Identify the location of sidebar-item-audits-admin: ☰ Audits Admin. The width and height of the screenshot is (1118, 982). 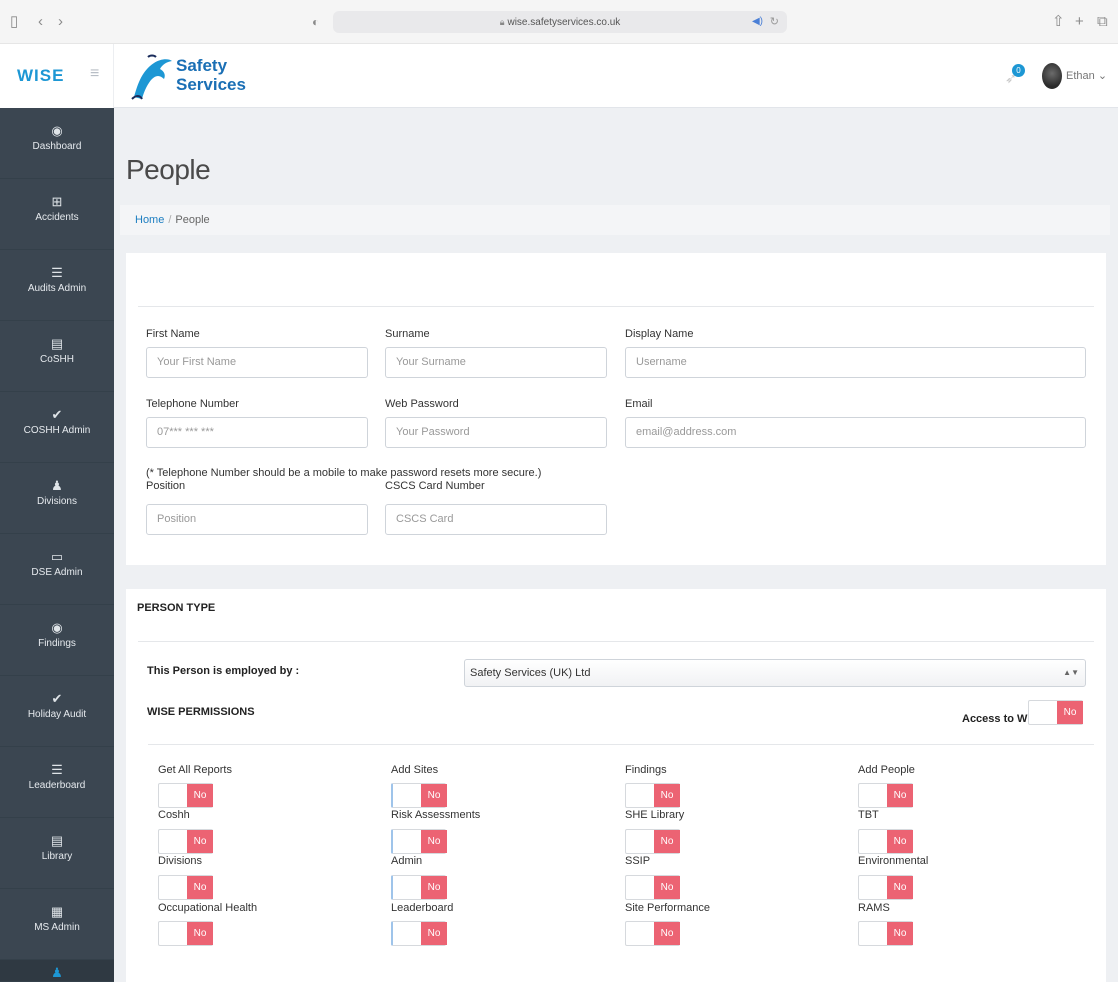
(57, 285).